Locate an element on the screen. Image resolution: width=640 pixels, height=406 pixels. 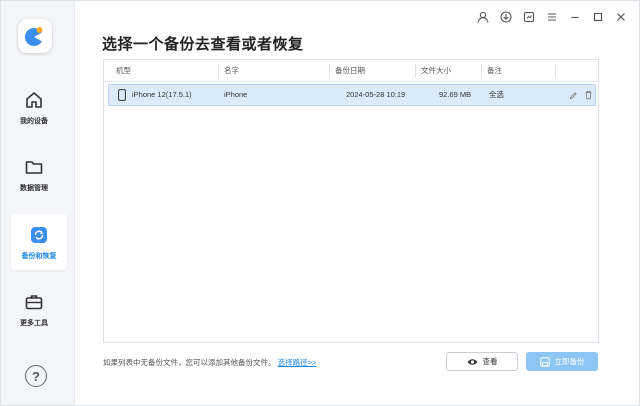
table-header: 机型 名字 备份日期 文件大小 备注 is located at coordinates (351, 71).